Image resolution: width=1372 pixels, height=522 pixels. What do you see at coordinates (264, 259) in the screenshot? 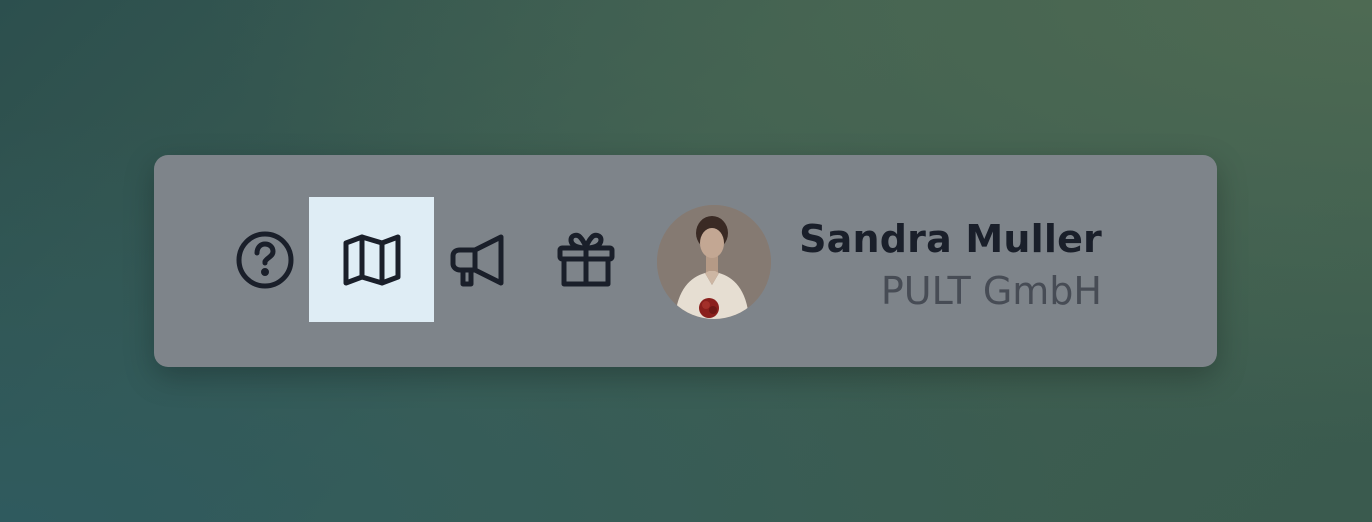
I see `question-circle-icon` at bounding box center [264, 259].